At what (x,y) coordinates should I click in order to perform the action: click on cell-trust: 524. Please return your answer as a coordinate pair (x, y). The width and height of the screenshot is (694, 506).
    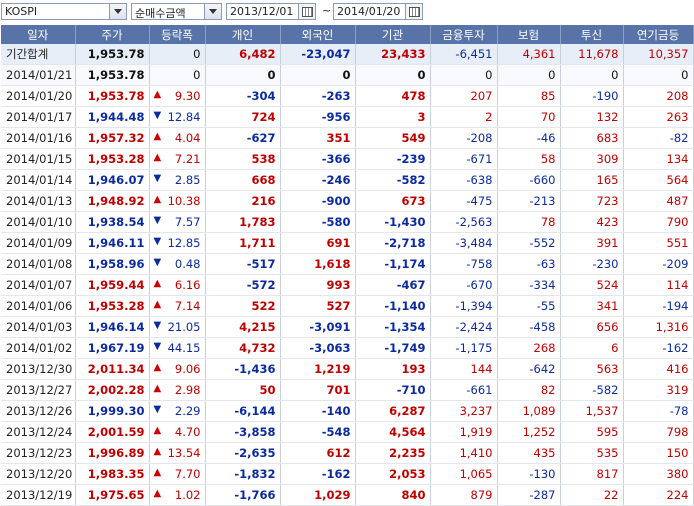
    Looking at the image, I should click on (592, 285).